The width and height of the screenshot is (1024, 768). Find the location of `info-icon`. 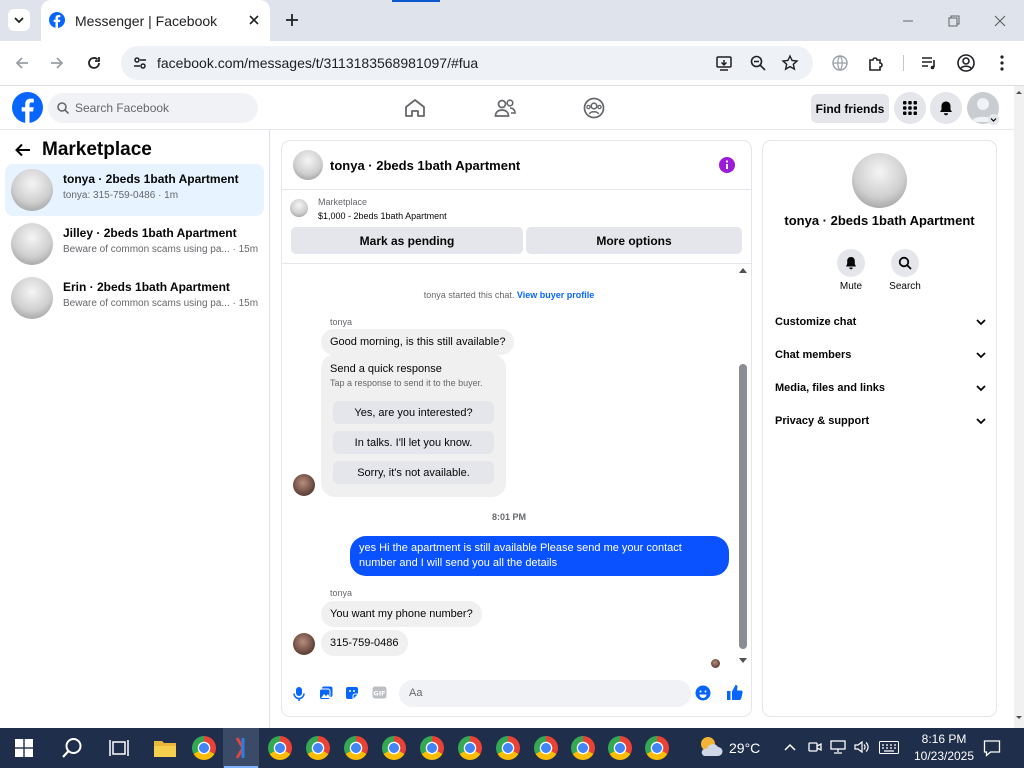

info-icon is located at coordinates (727, 165).